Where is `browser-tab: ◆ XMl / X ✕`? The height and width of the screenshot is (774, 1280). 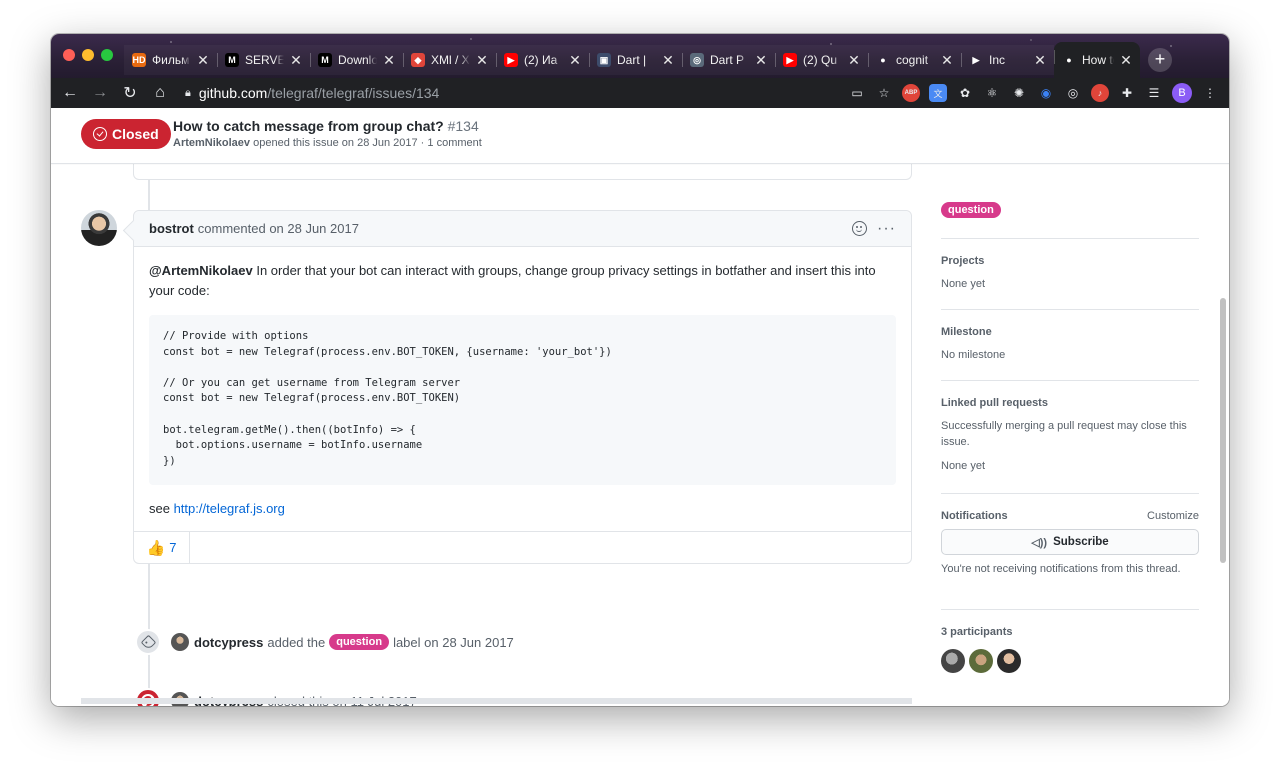 browser-tab: ◆ XMl / X ✕ is located at coordinates (449, 60).